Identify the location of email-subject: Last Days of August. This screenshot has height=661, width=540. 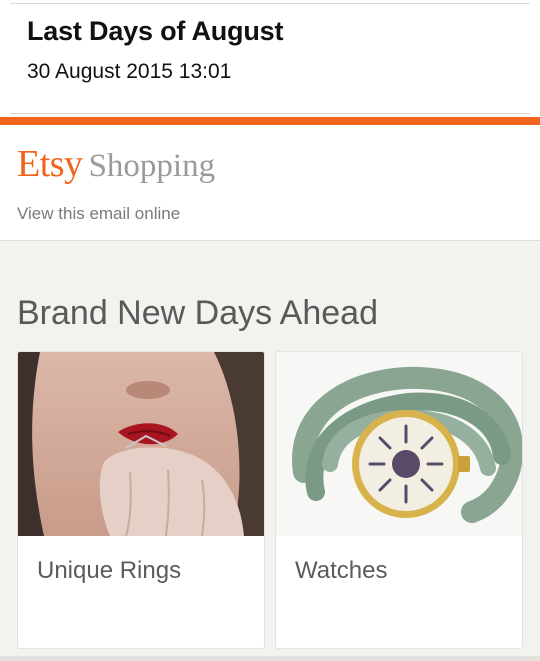
(155, 31).